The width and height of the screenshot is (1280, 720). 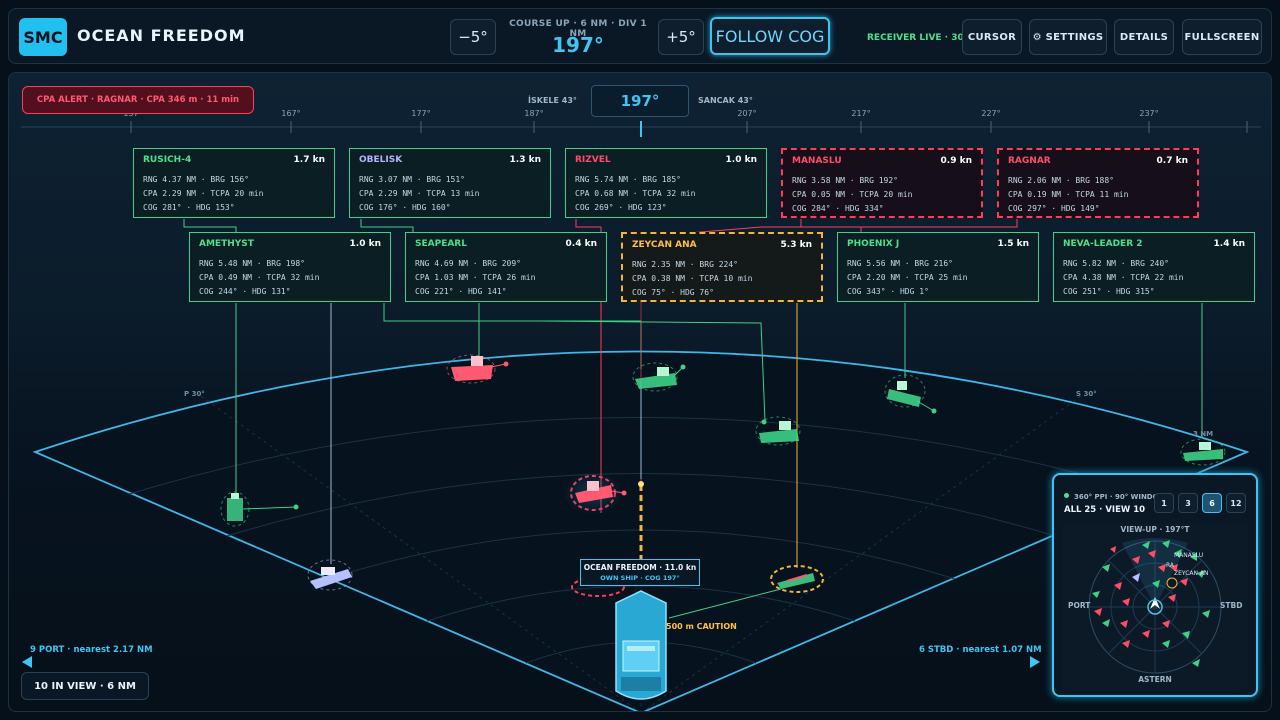 I want to click on receiver-status: RECEIVER LIVE · 309, so click(x=919, y=38).